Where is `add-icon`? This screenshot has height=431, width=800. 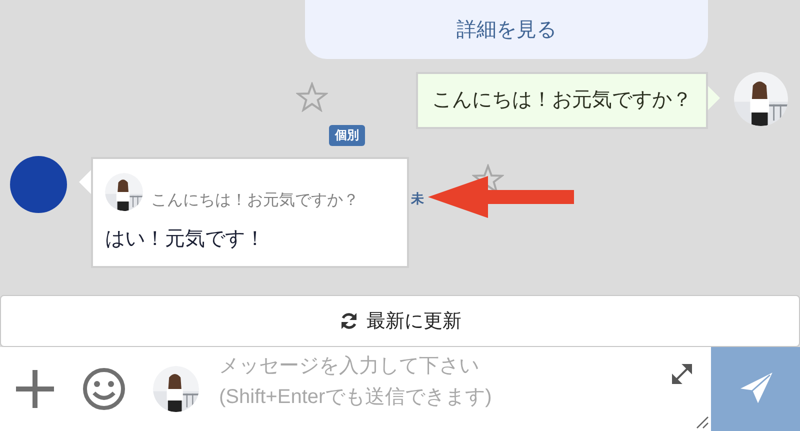 add-icon is located at coordinates (35, 389).